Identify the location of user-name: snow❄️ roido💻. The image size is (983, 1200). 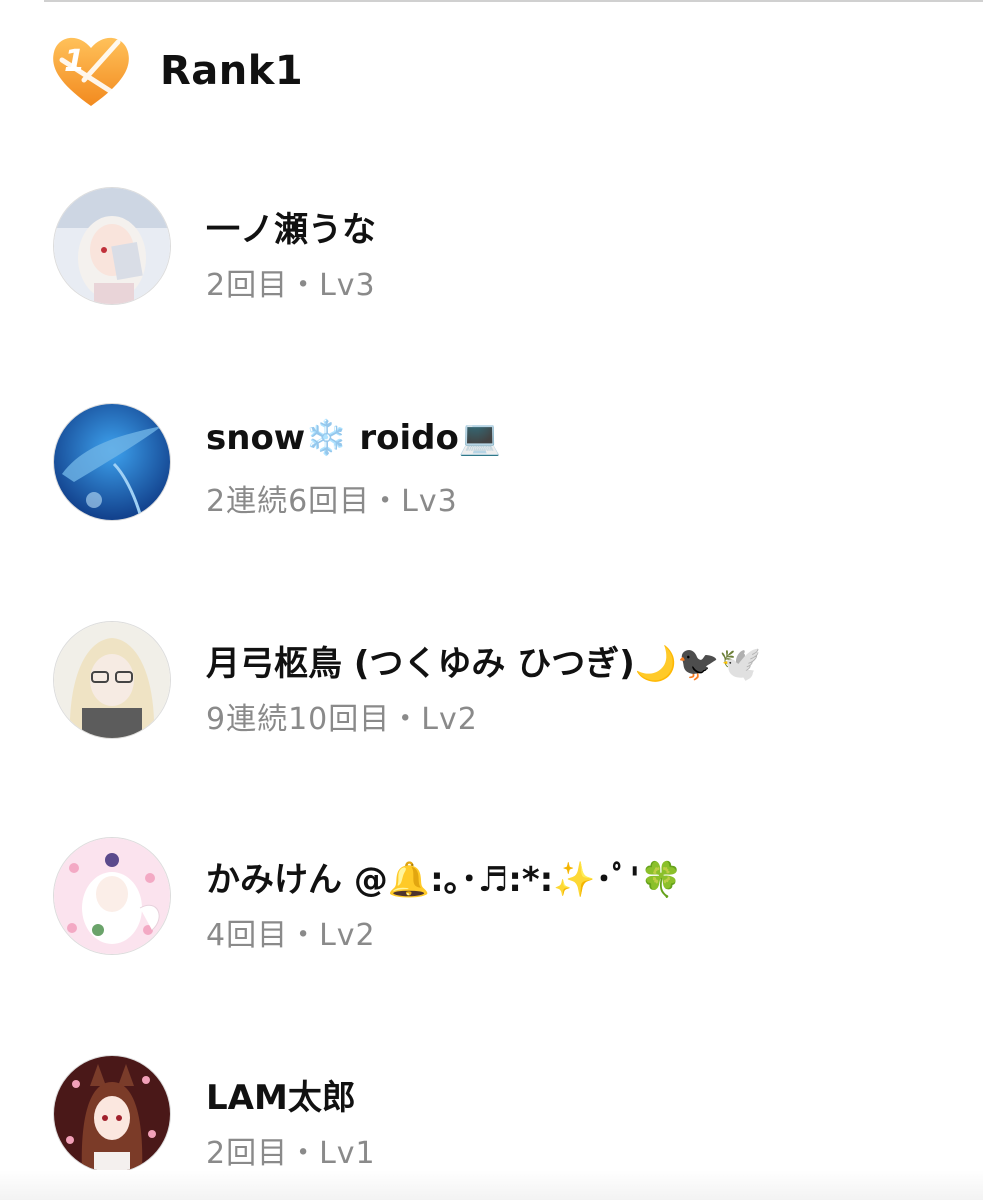
(354, 438).